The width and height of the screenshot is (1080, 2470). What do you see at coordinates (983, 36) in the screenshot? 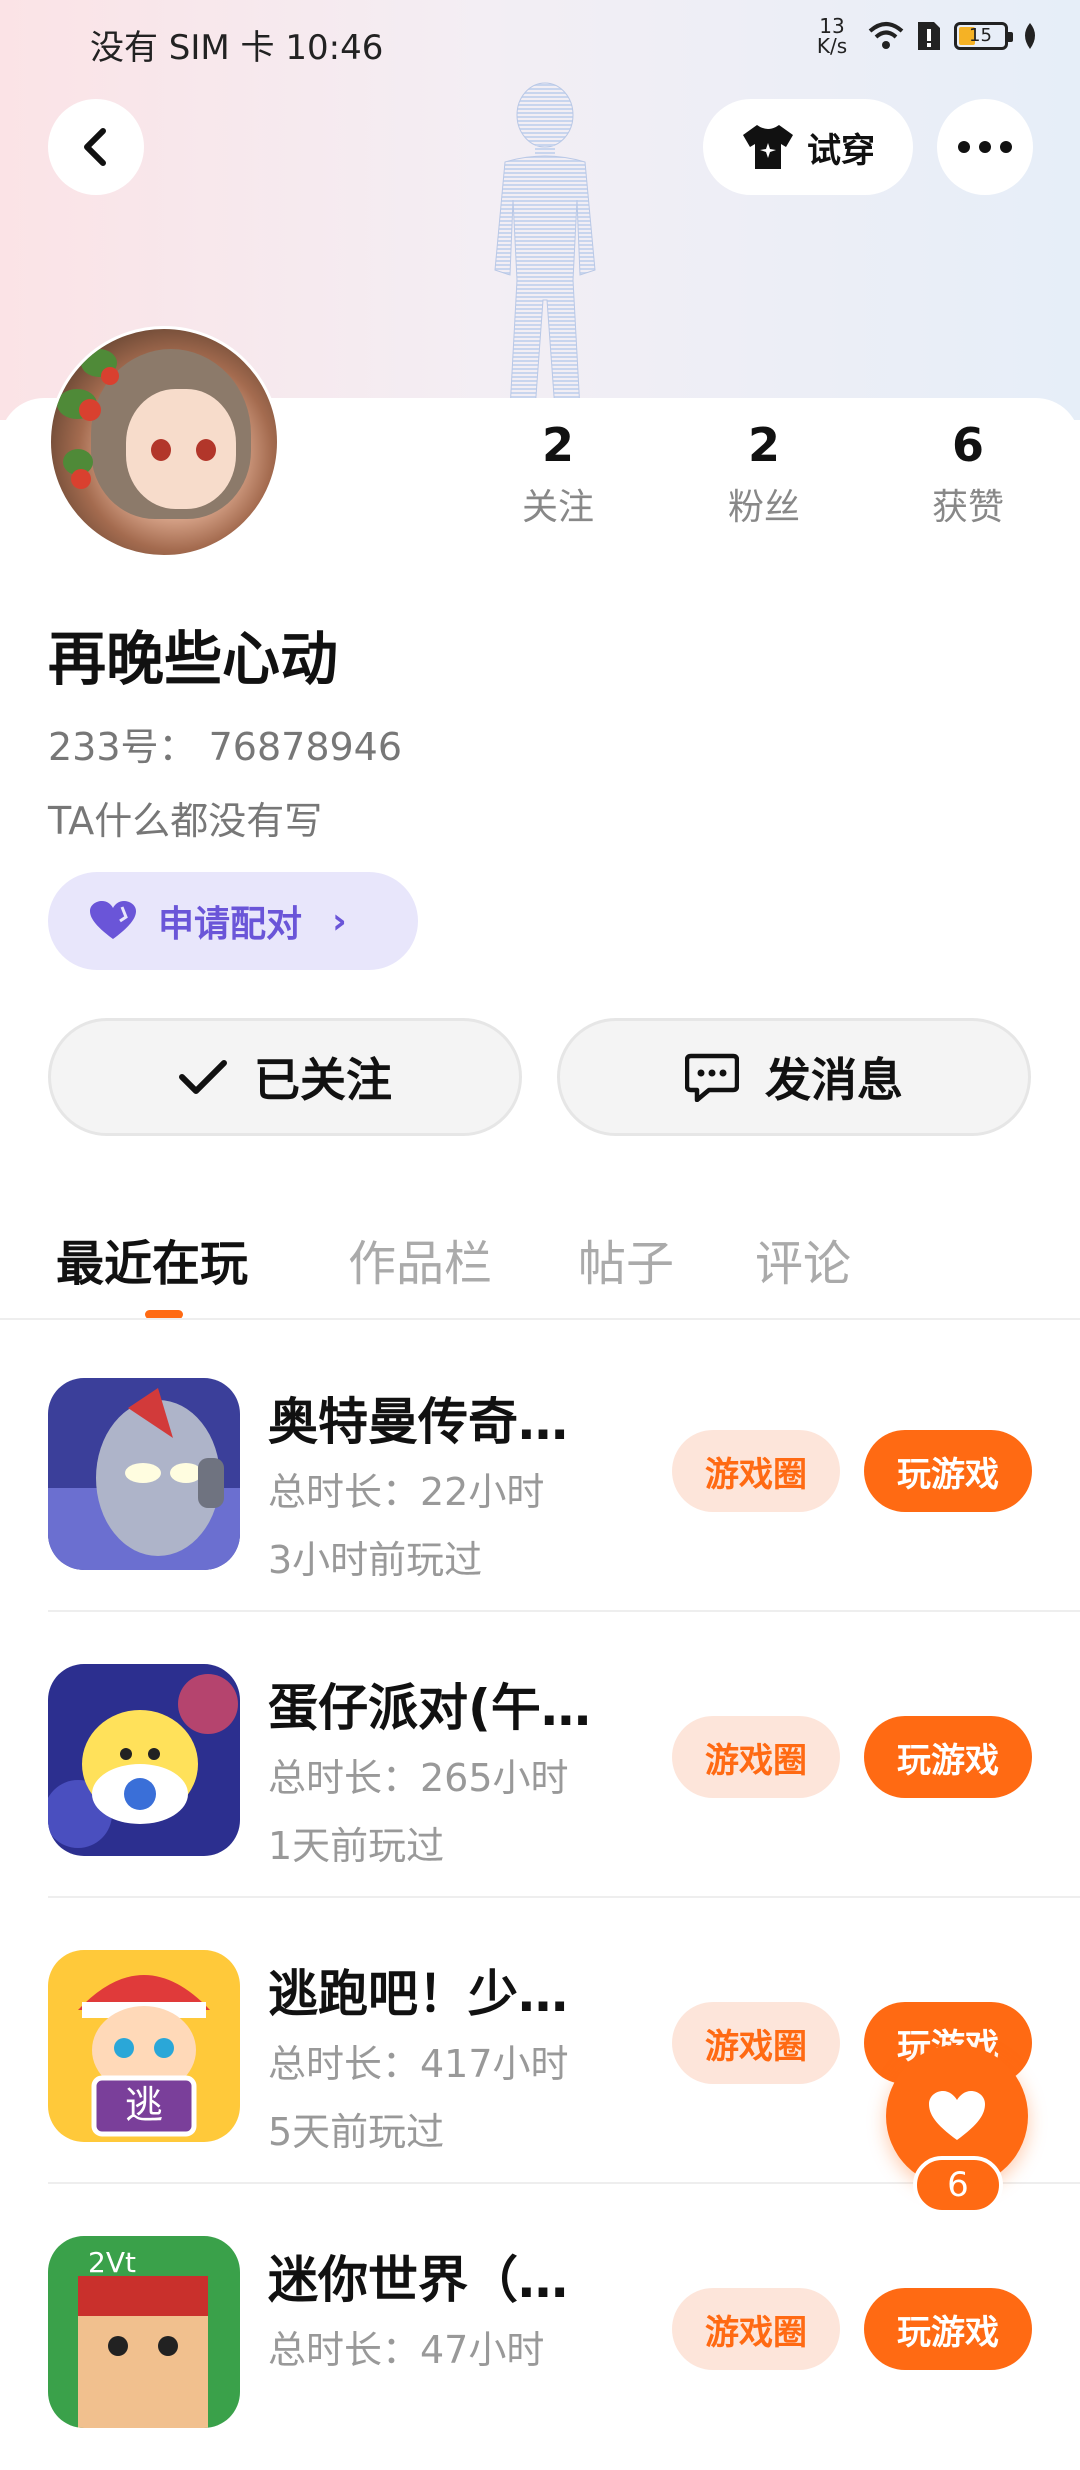
I see `battery-indicator: 15` at bounding box center [983, 36].